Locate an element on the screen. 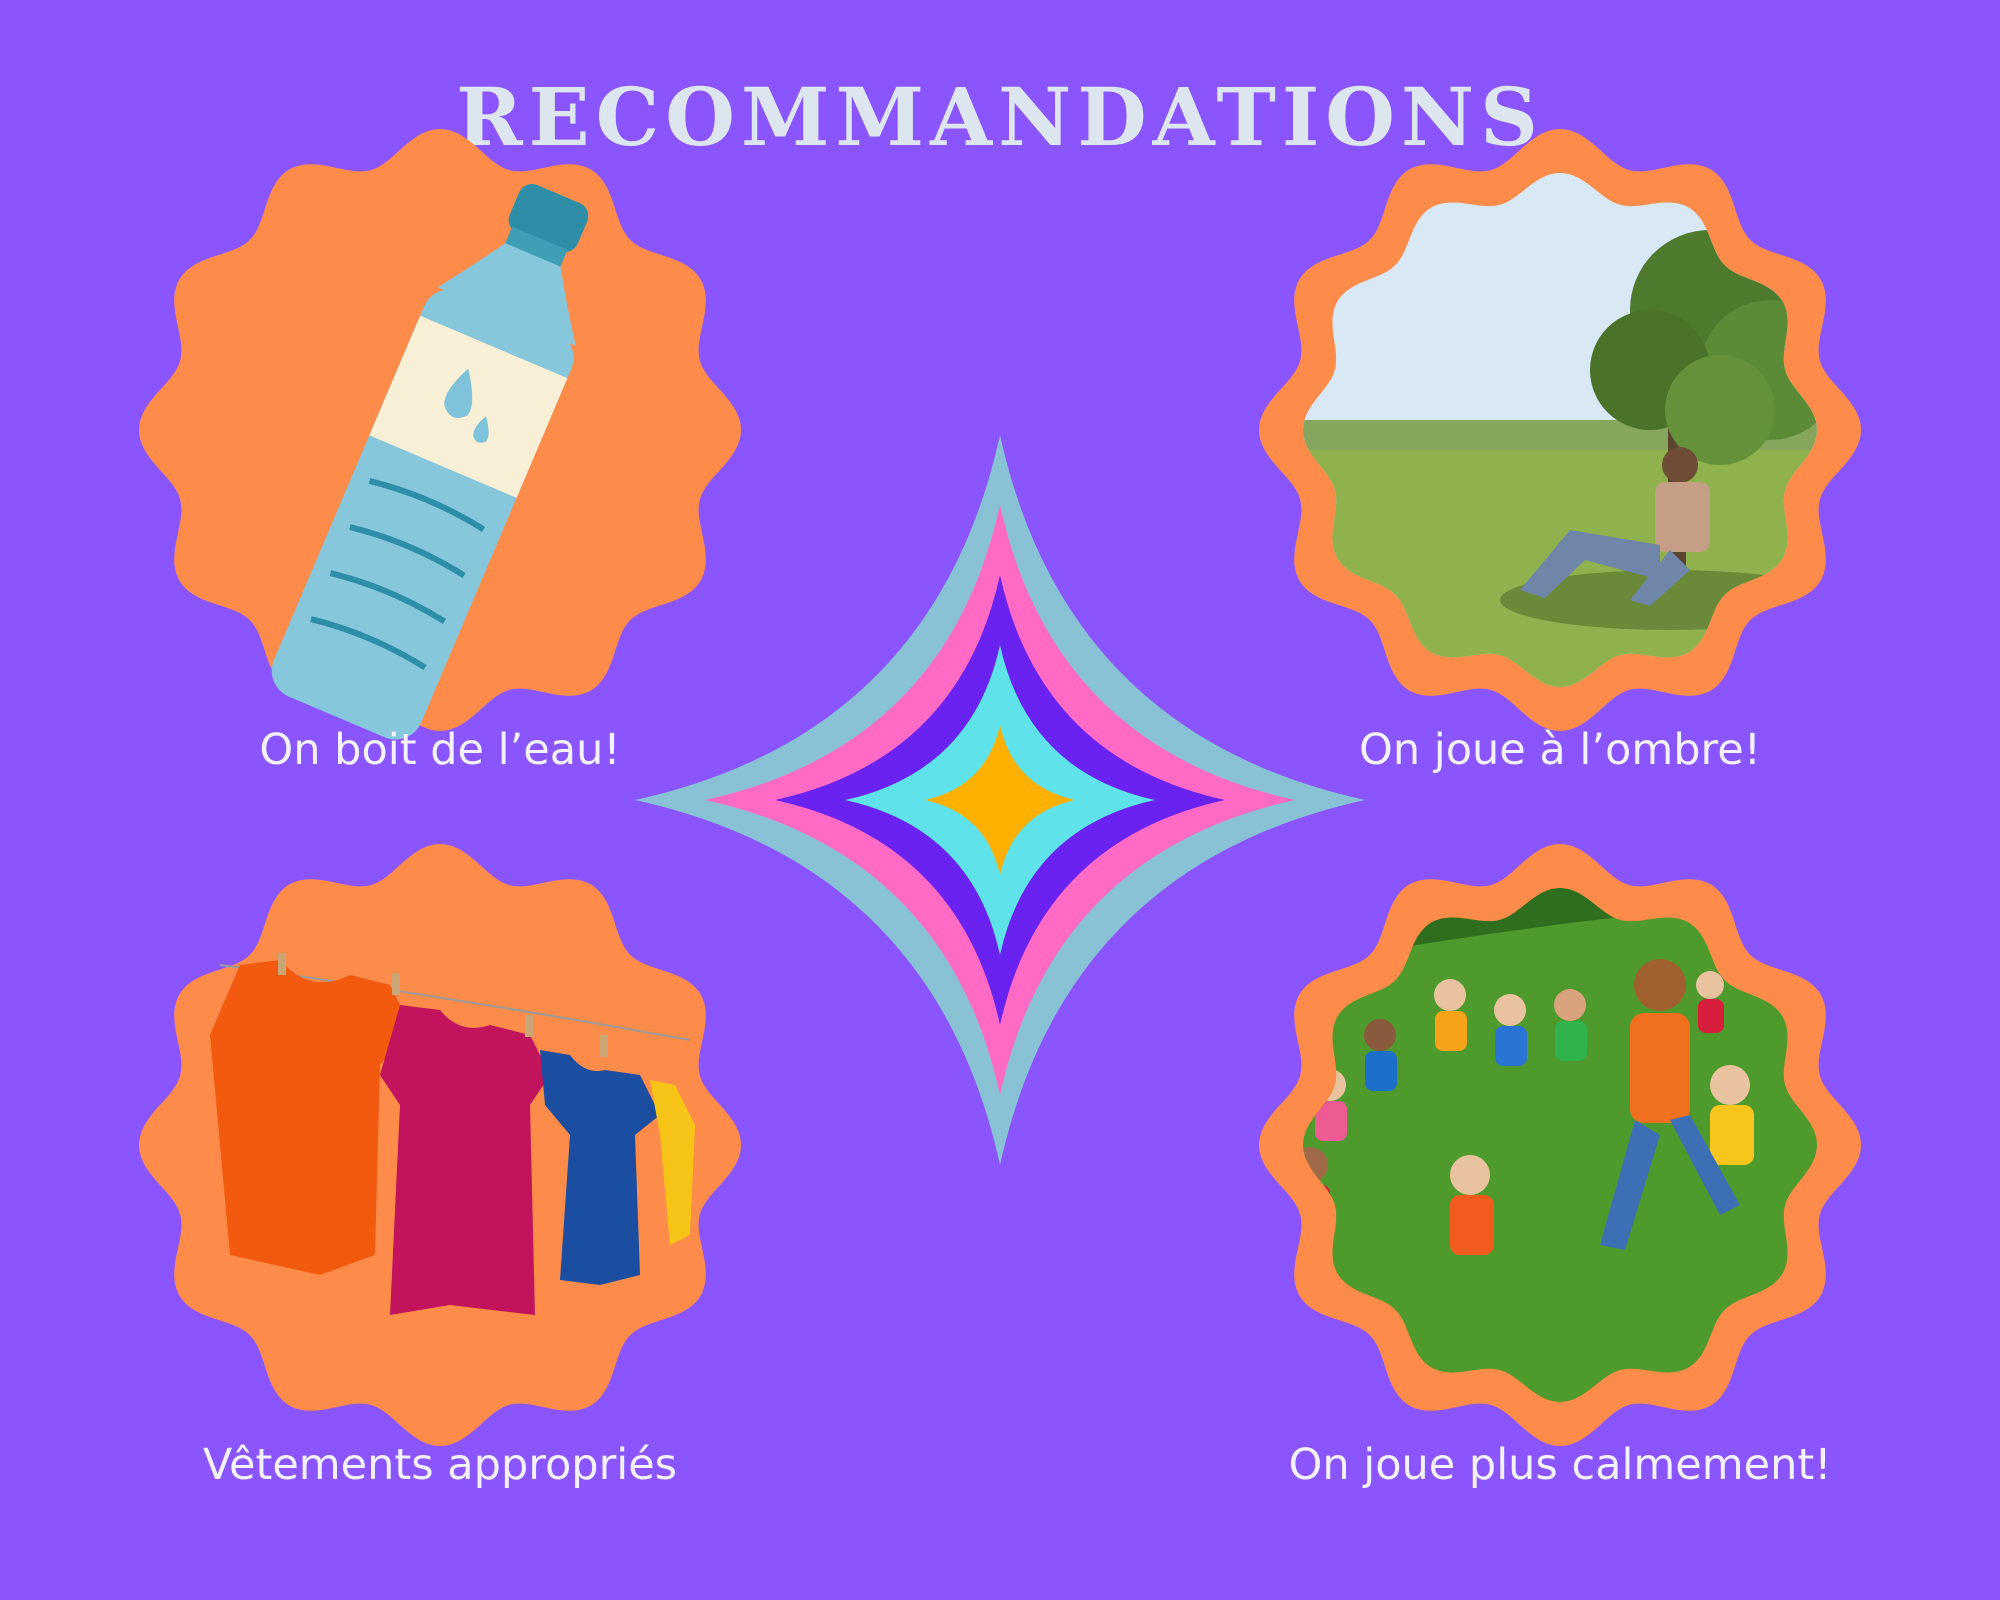  caption-children: On joue plus calmement! is located at coordinates (1560, 1465).